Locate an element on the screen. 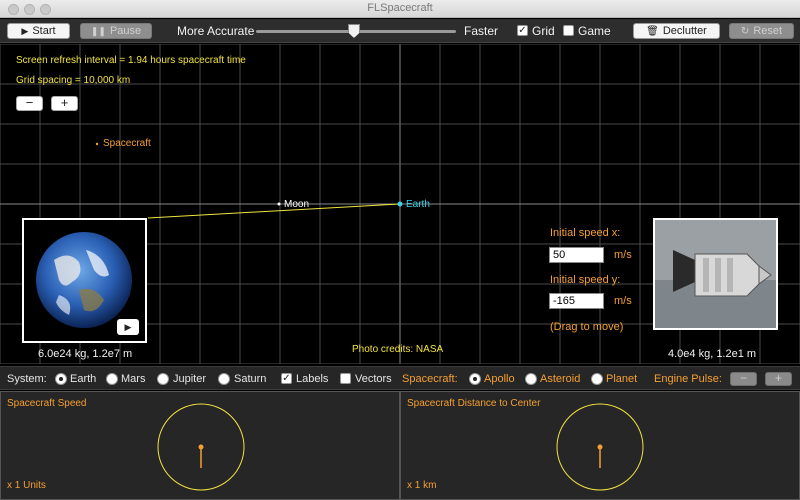 The height and width of the screenshot is (500, 800). labels-checkbox-label: Labels is located at coordinates (312, 379).